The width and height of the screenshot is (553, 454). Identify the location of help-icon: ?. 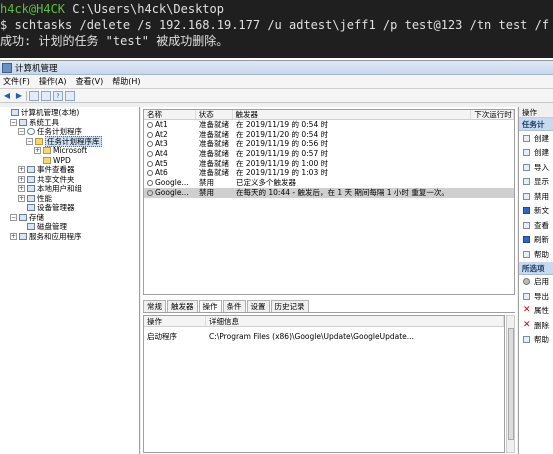
(58, 95).